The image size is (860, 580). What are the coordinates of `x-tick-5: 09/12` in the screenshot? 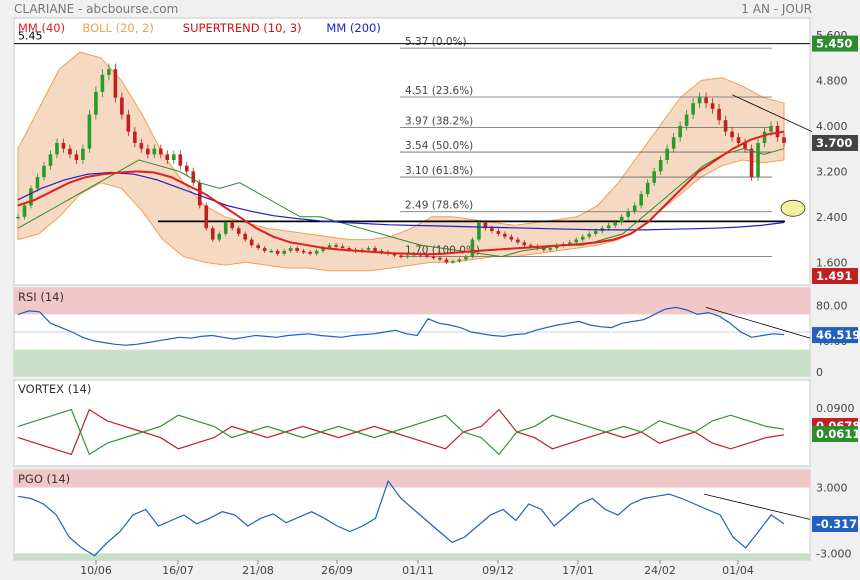 It's located at (498, 570).